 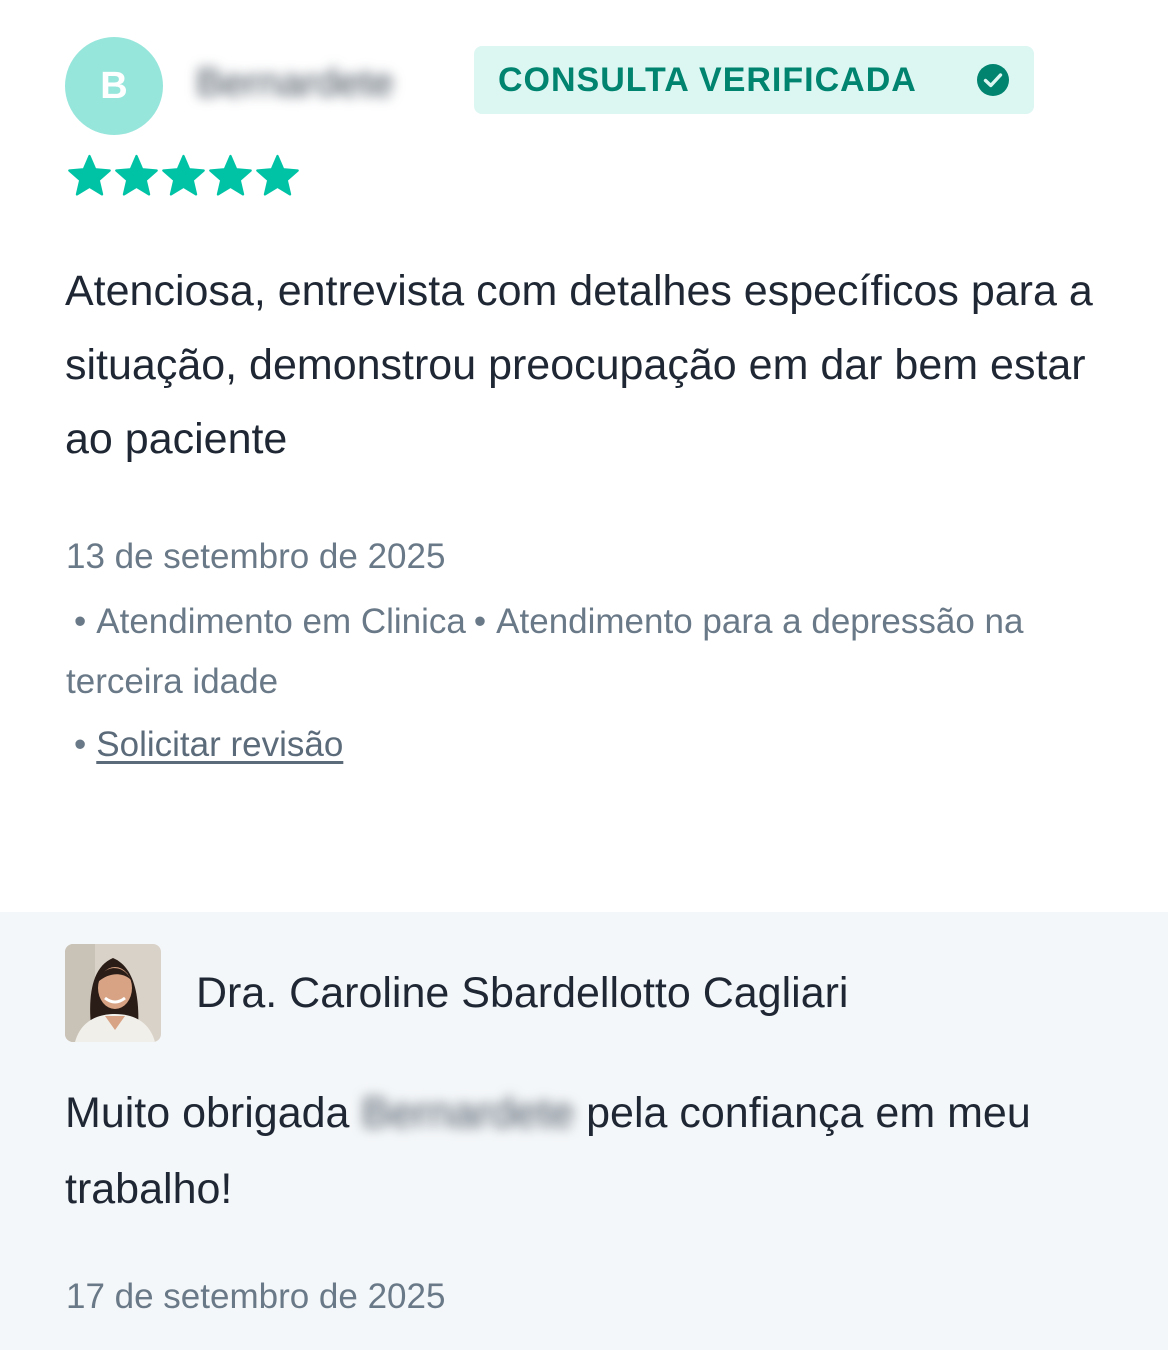 I want to click on verified-badge: CONSULTA VERIFICADA, so click(x=754, y=80).